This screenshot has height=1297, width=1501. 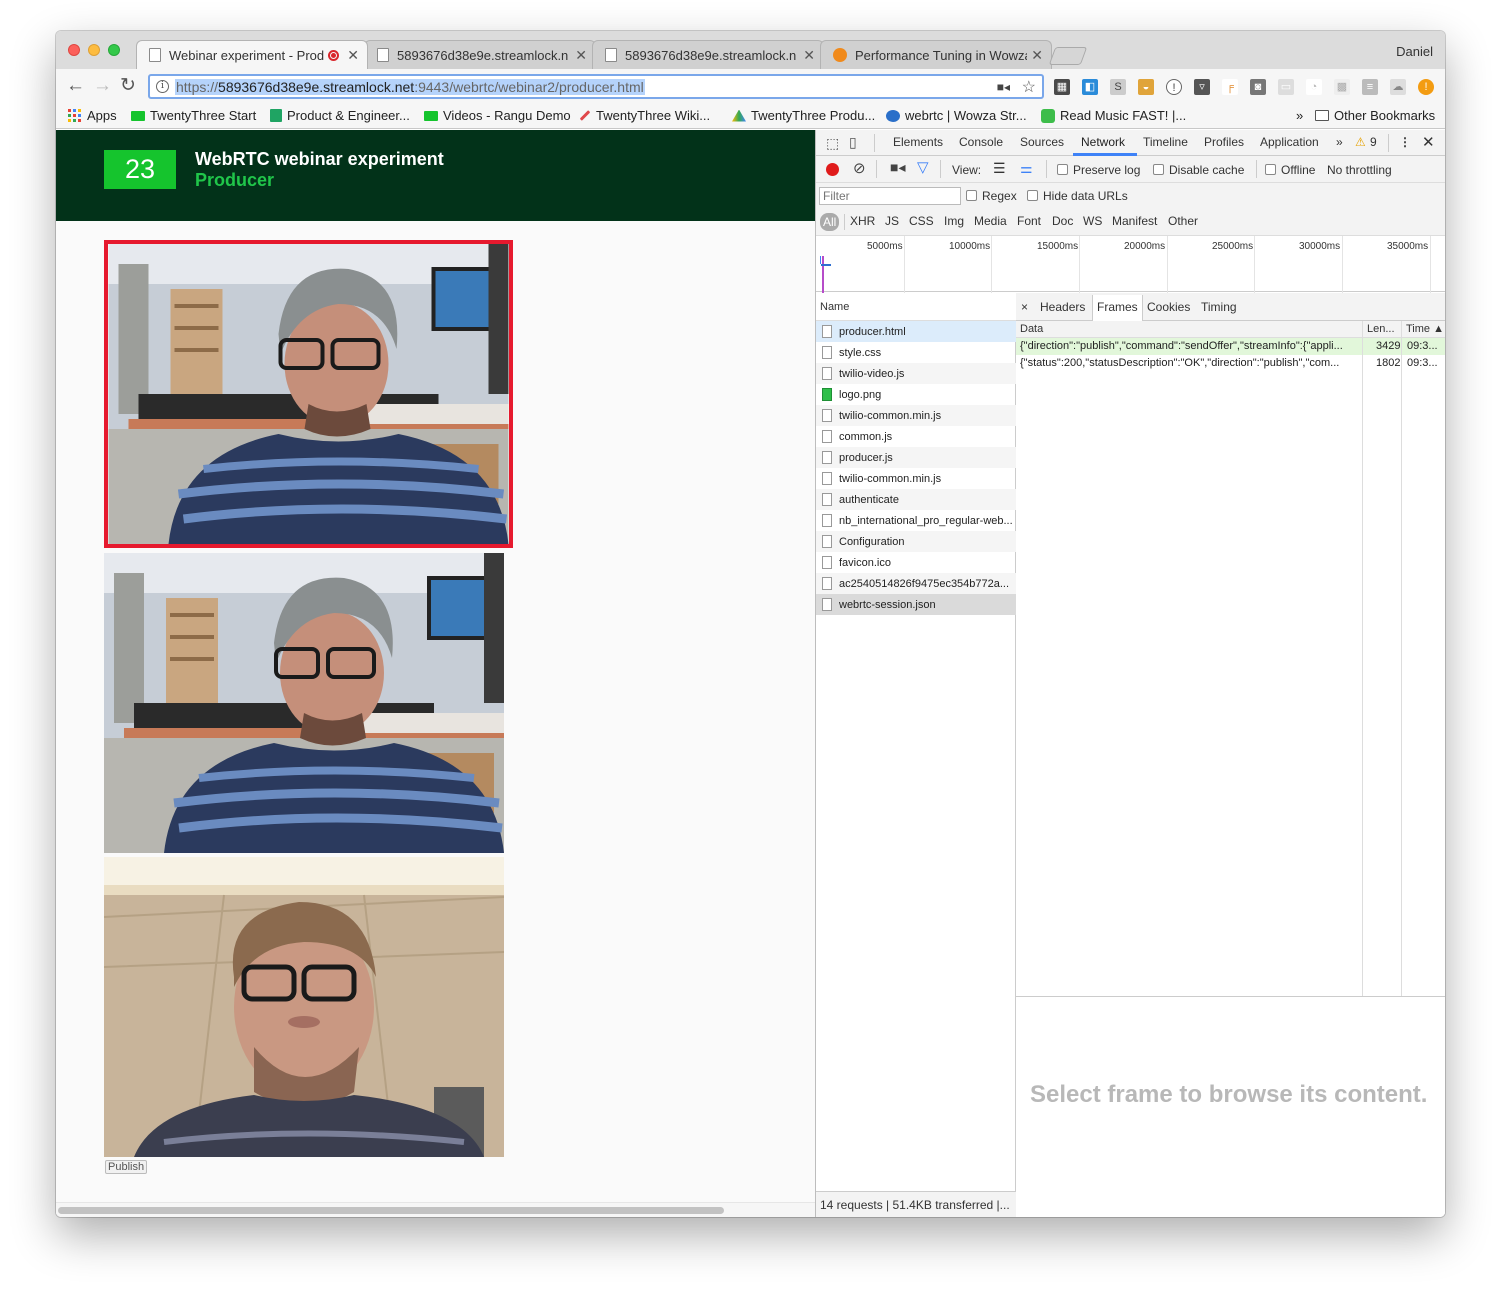 I want to click on back-icon: ←, so click(x=75, y=86).